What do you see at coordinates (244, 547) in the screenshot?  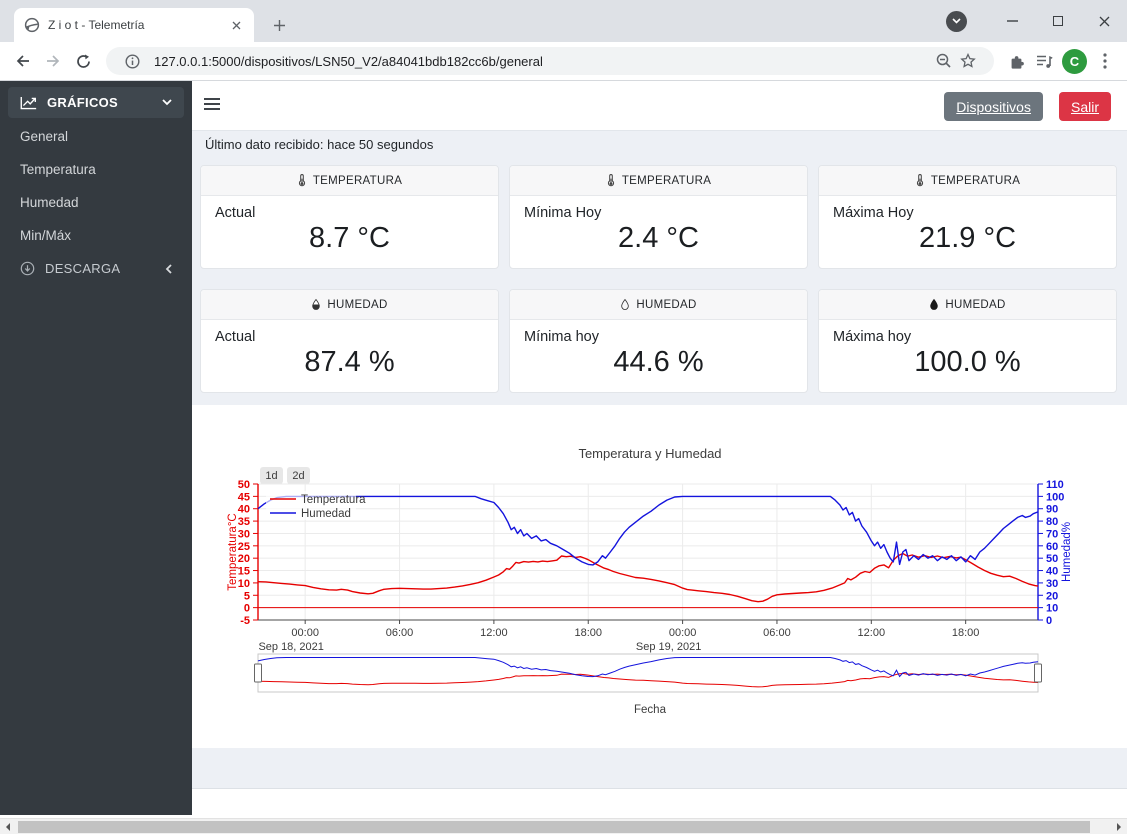 I see `svg-text: 25` at bounding box center [244, 547].